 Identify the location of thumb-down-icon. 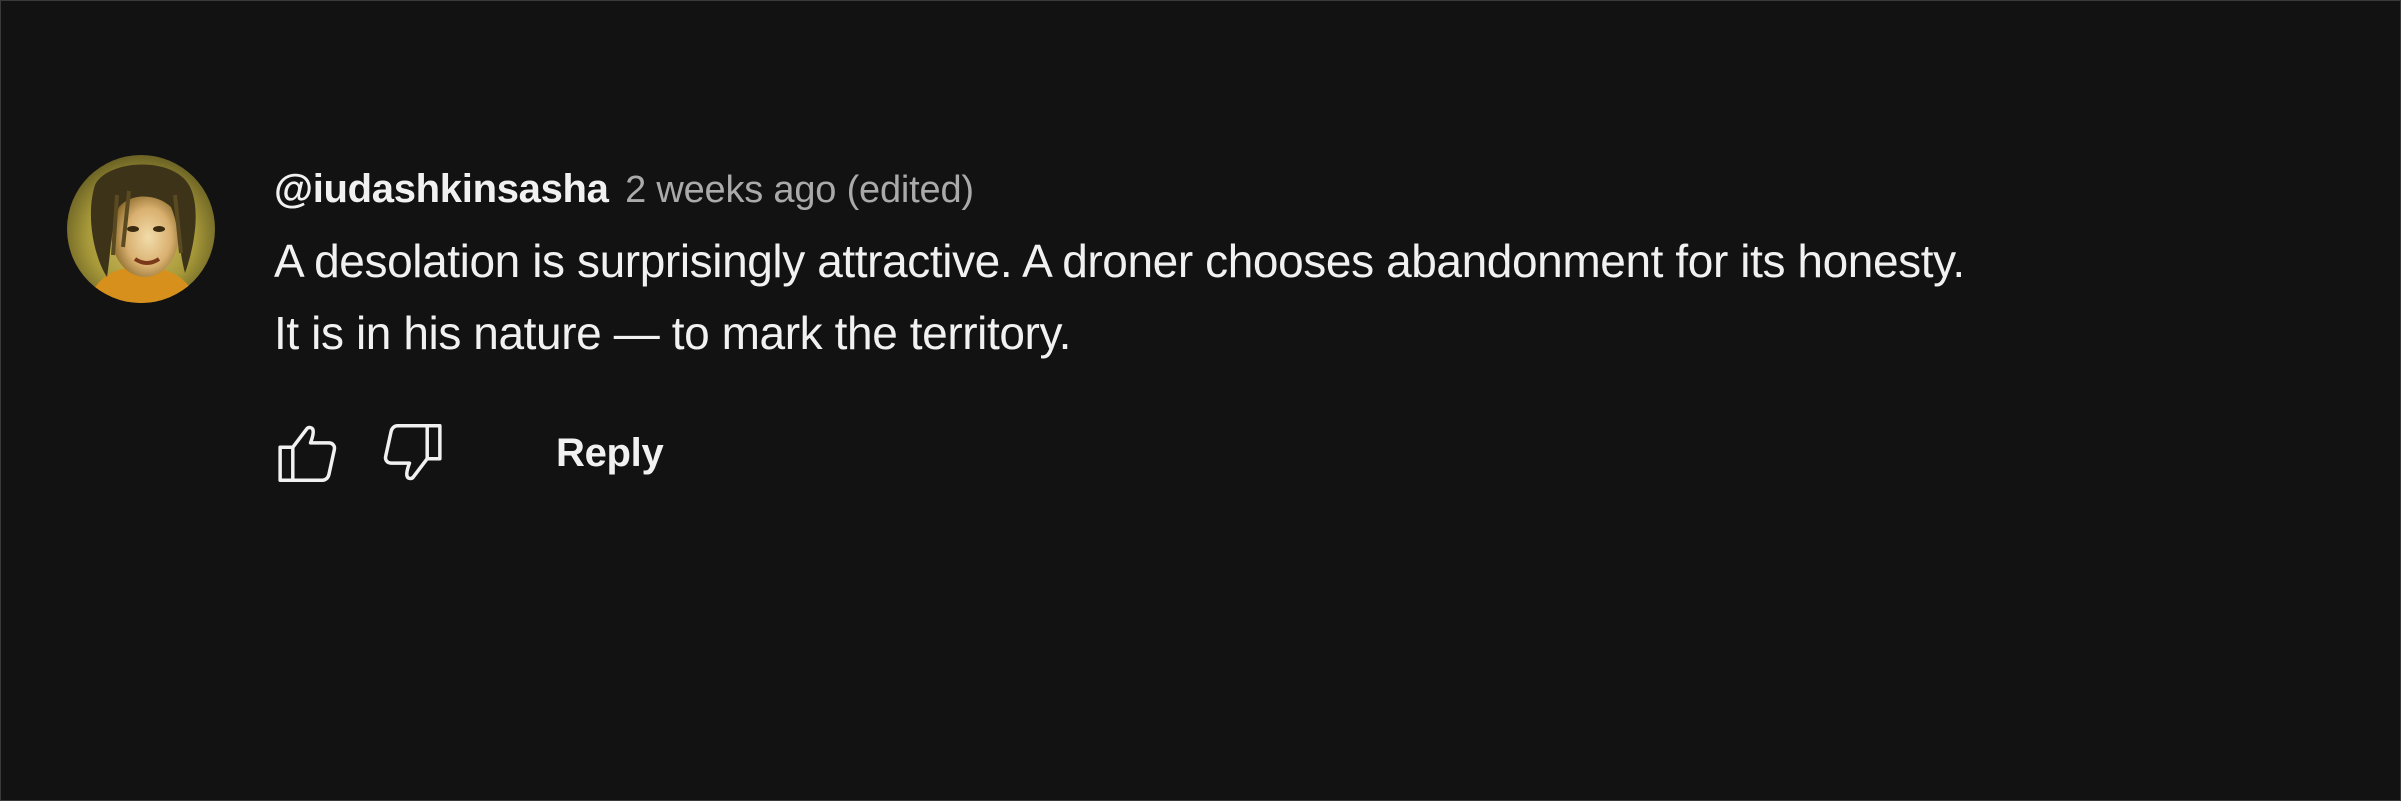
(412, 452).